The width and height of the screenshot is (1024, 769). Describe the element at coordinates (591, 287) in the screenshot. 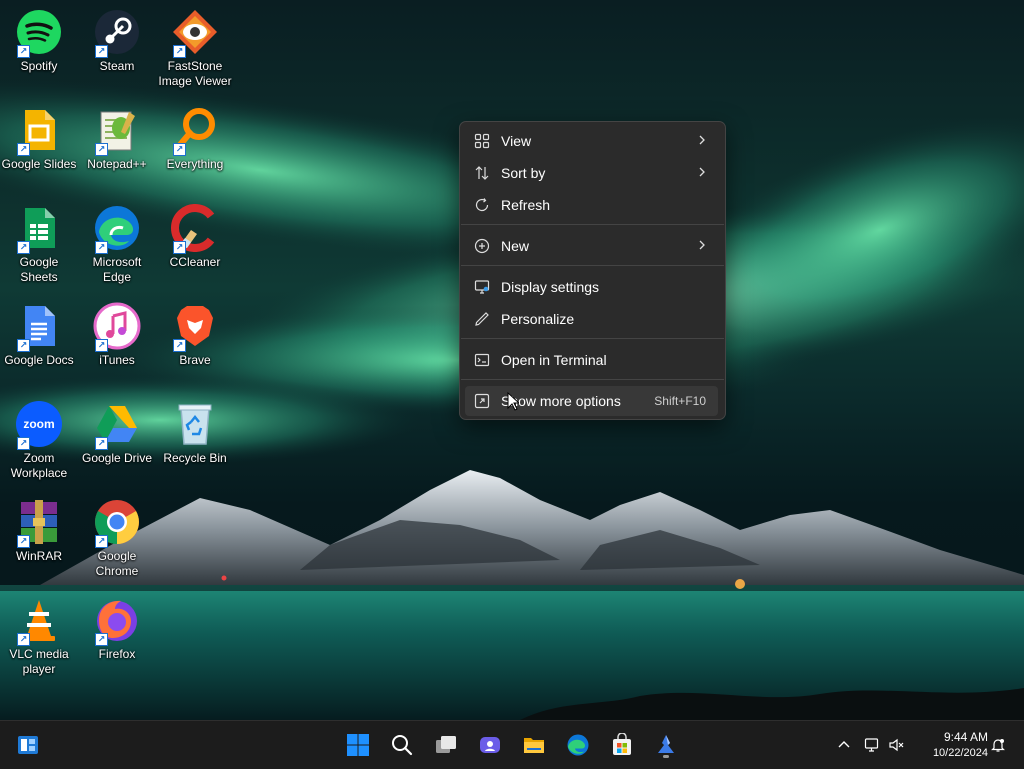

I see `menu-item-display-settings: Display settings` at that location.